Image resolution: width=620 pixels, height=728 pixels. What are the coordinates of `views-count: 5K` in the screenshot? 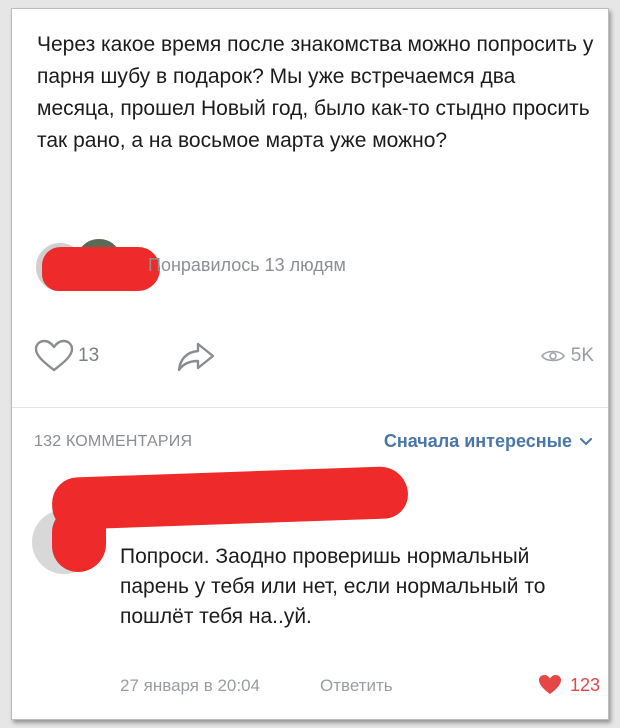 It's located at (582, 355).